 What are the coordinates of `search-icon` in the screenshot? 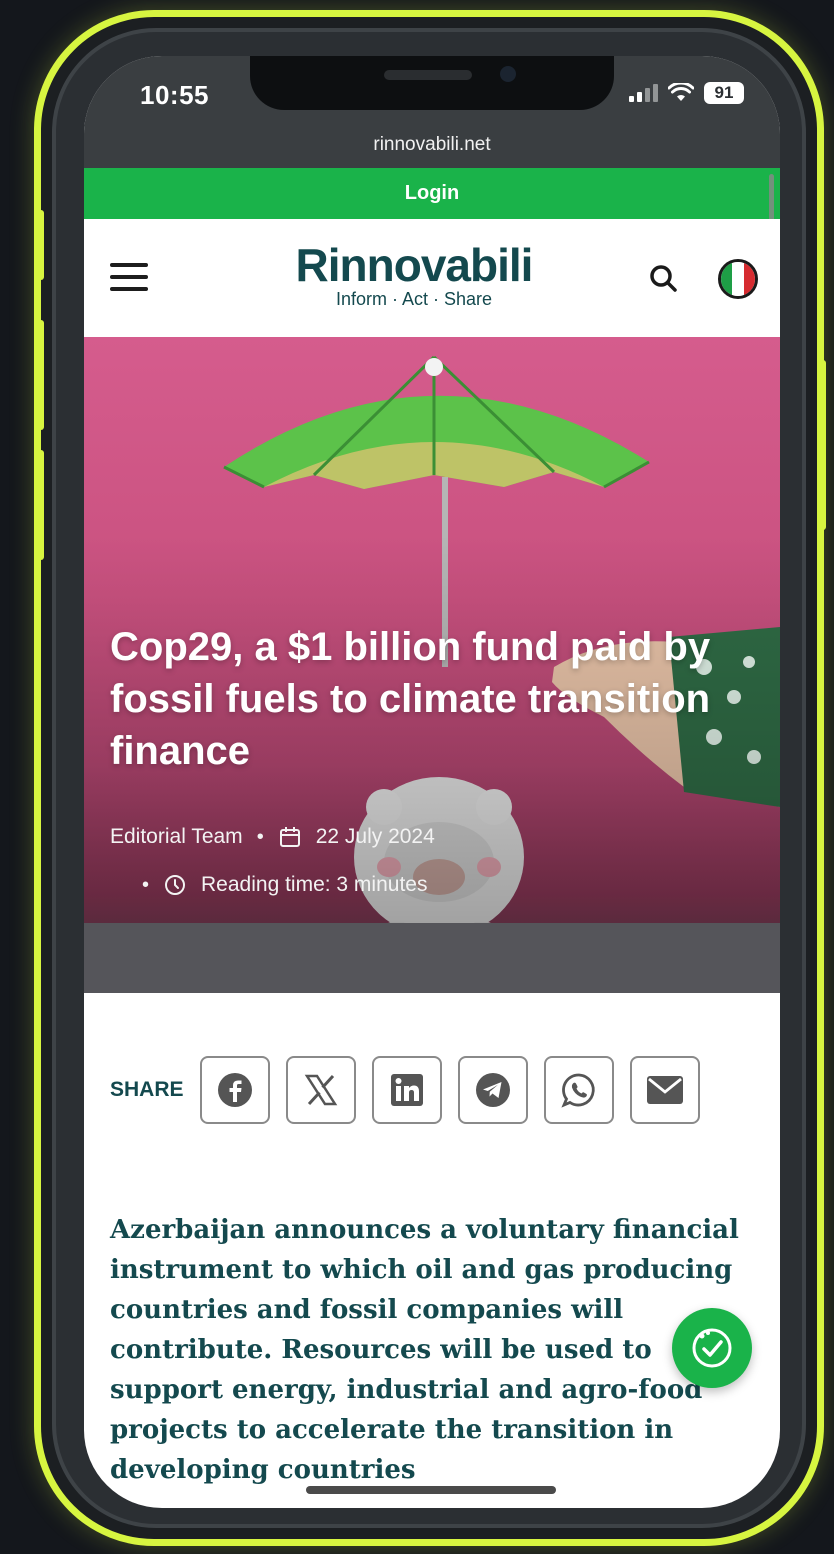 It's located at (664, 279).